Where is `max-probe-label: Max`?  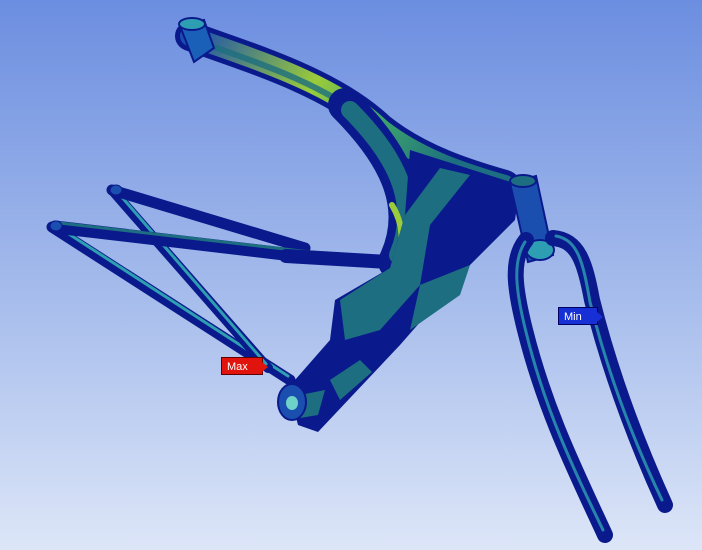 max-probe-label: Max is located at coordinates (244, 366).